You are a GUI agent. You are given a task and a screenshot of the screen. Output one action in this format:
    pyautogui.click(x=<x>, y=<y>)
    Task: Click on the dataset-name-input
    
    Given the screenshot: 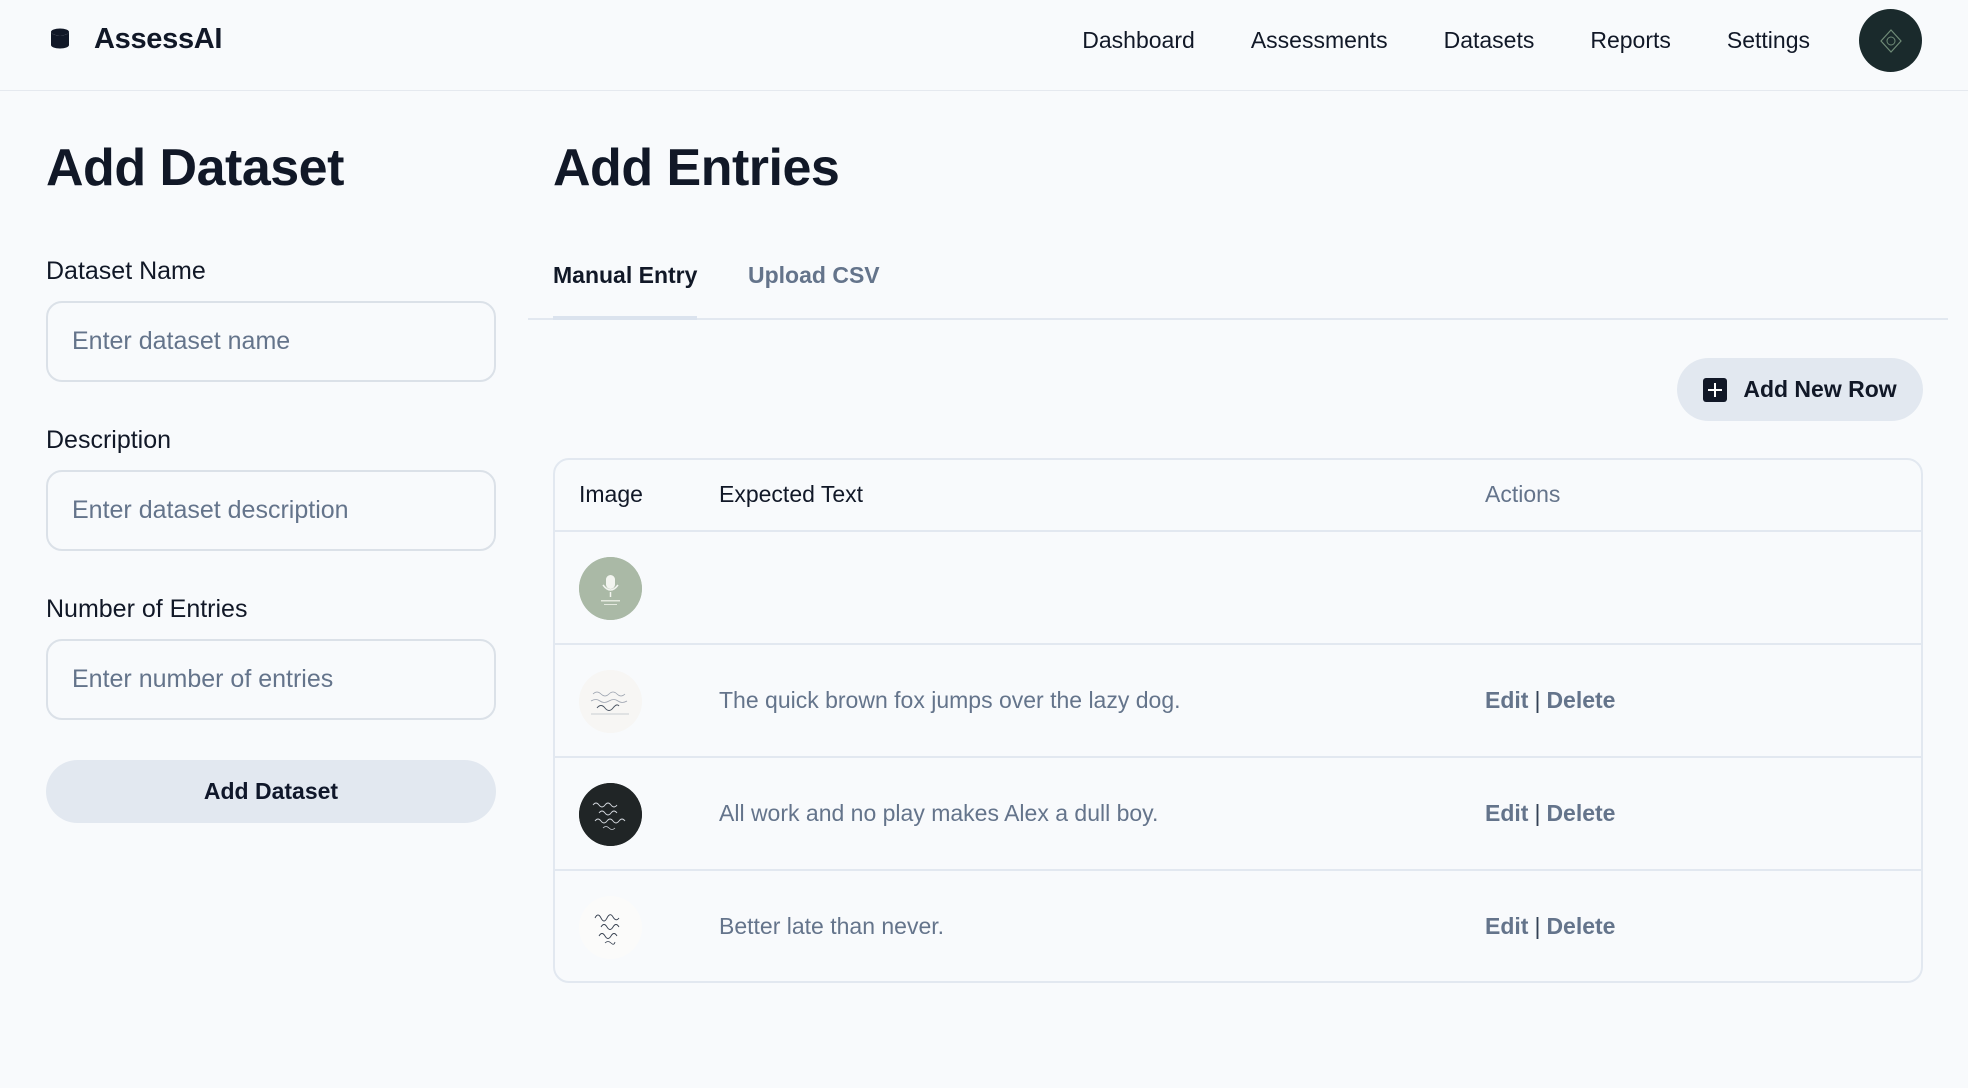 What is the action you would take?
    pyautogui.click(x=271, y=341)
    